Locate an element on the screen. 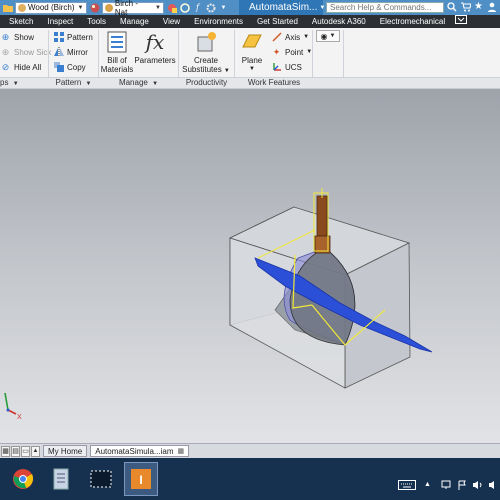  panel-title-work-features-label: Work Features is located at coordinates (274, 82).